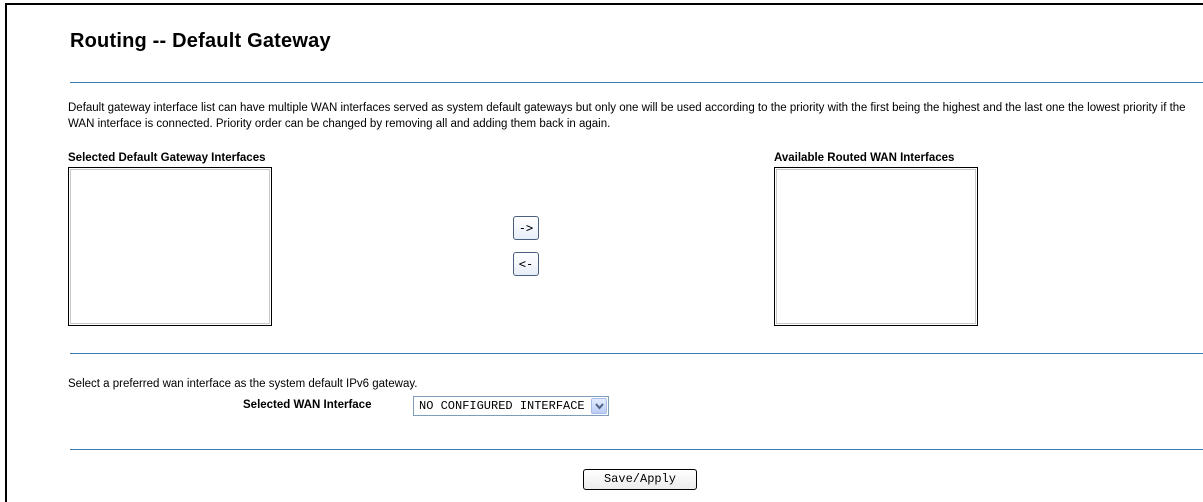 Image resolution: width=1203 pixels, height=502 pixels. What do you see at coordinates (876, 246) in the screenshot?
I see `available-interfaces-listbox` at bounding box center [876, 246].